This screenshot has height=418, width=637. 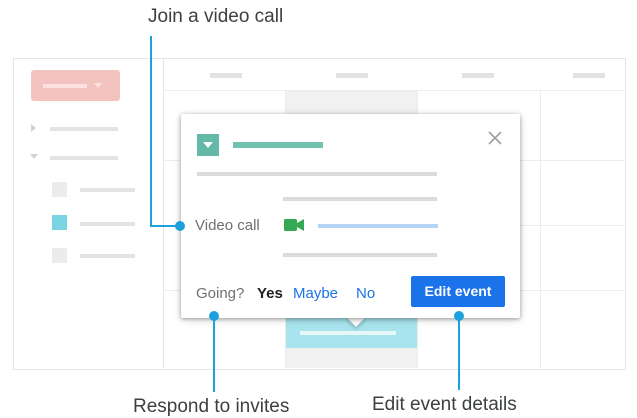 What do you see at coordinates (294, 225) in the screenshot?
I see `camera-icon` at bounding box center [294, 225].